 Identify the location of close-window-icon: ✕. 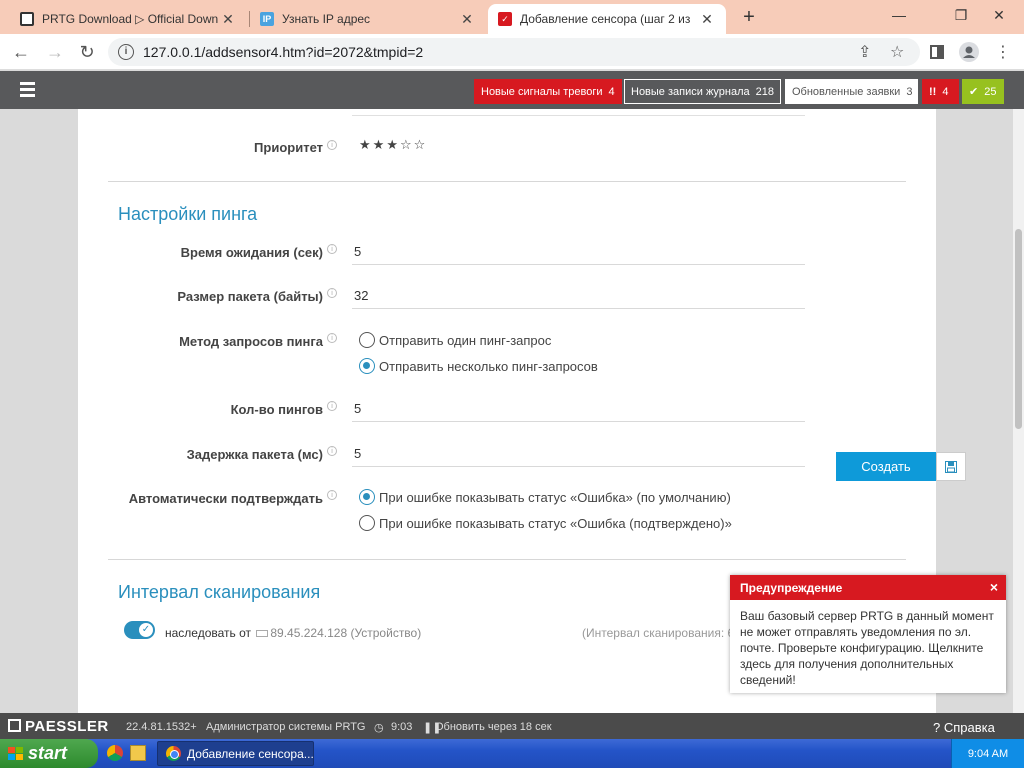
(999, 15).